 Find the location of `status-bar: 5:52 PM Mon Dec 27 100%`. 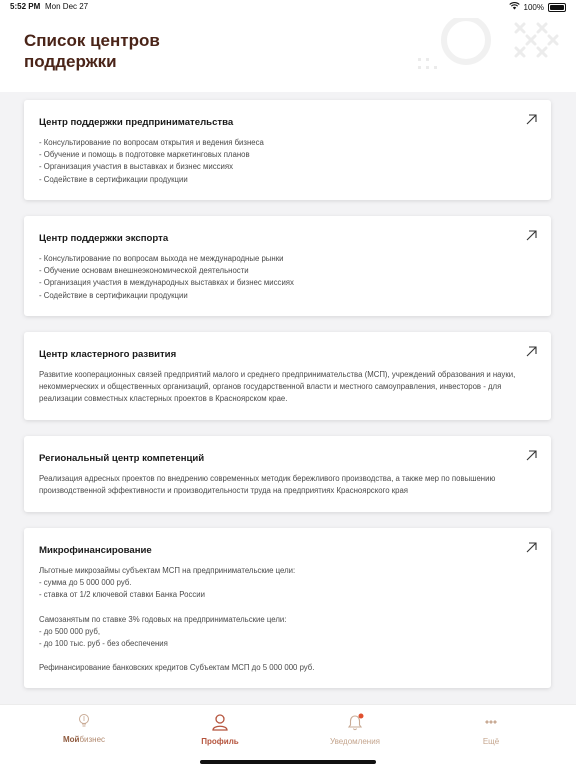

status-bar: 5:52 PM Mon Dec 27 100% is located at coordinates (288, 7).